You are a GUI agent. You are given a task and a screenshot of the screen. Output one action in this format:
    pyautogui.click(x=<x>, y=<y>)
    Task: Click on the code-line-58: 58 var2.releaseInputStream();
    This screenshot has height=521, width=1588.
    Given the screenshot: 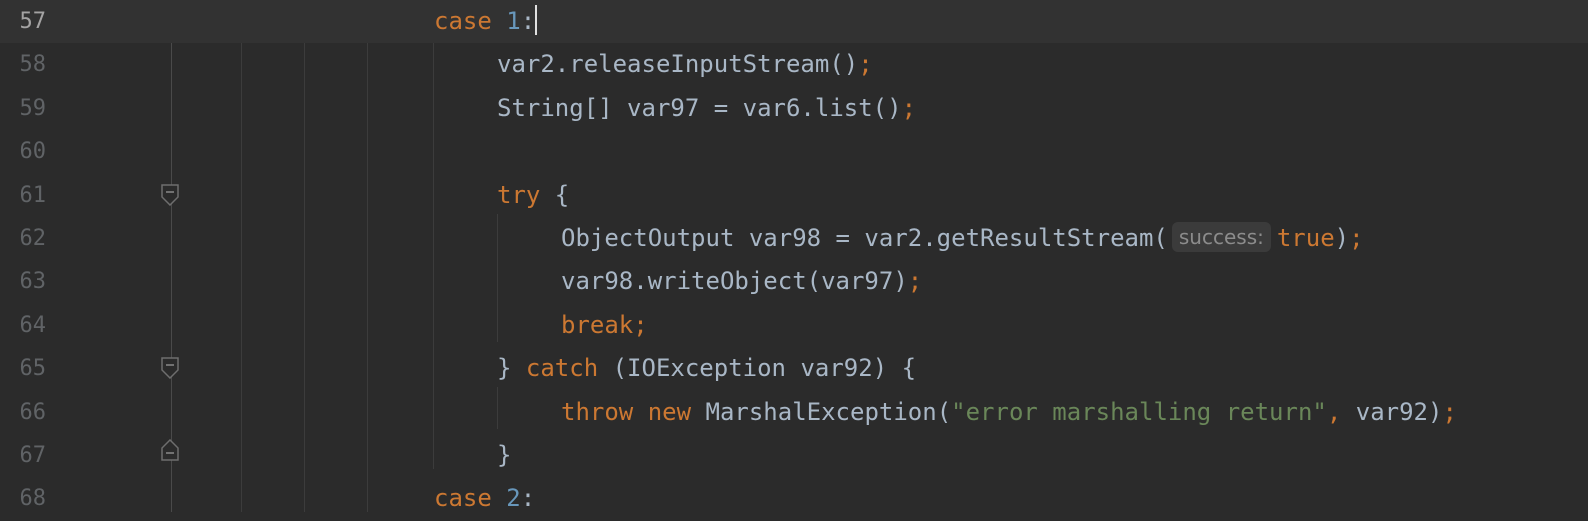 What is the action you would take?
    pyautogui.click(x=794, y=64)
    